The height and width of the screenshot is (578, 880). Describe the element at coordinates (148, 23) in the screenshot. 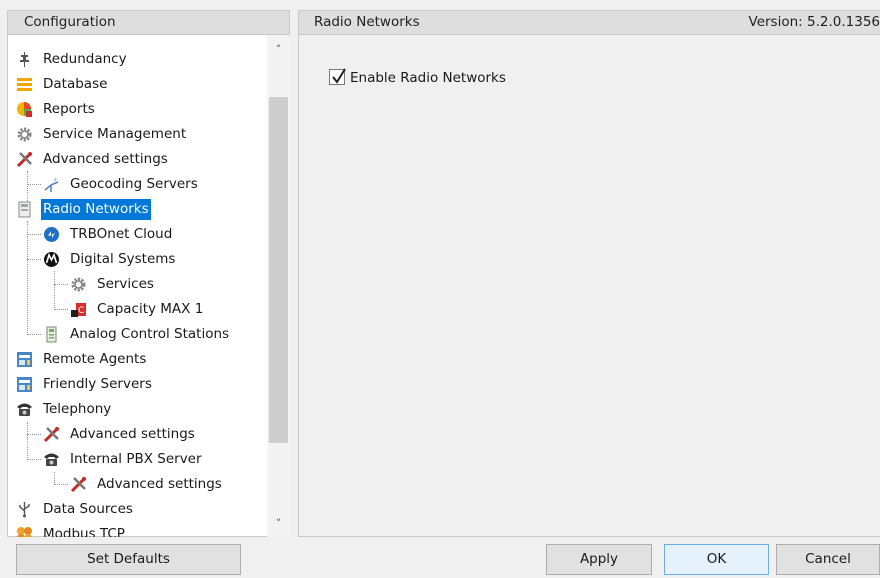

I see `configuration-header: Configuration` at that location.